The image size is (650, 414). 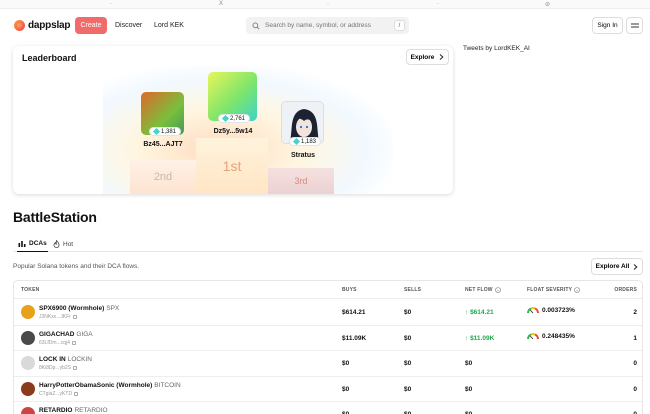 I want to click on token-address: CTgiaZ...yKTD, so click(x=59, y=394).